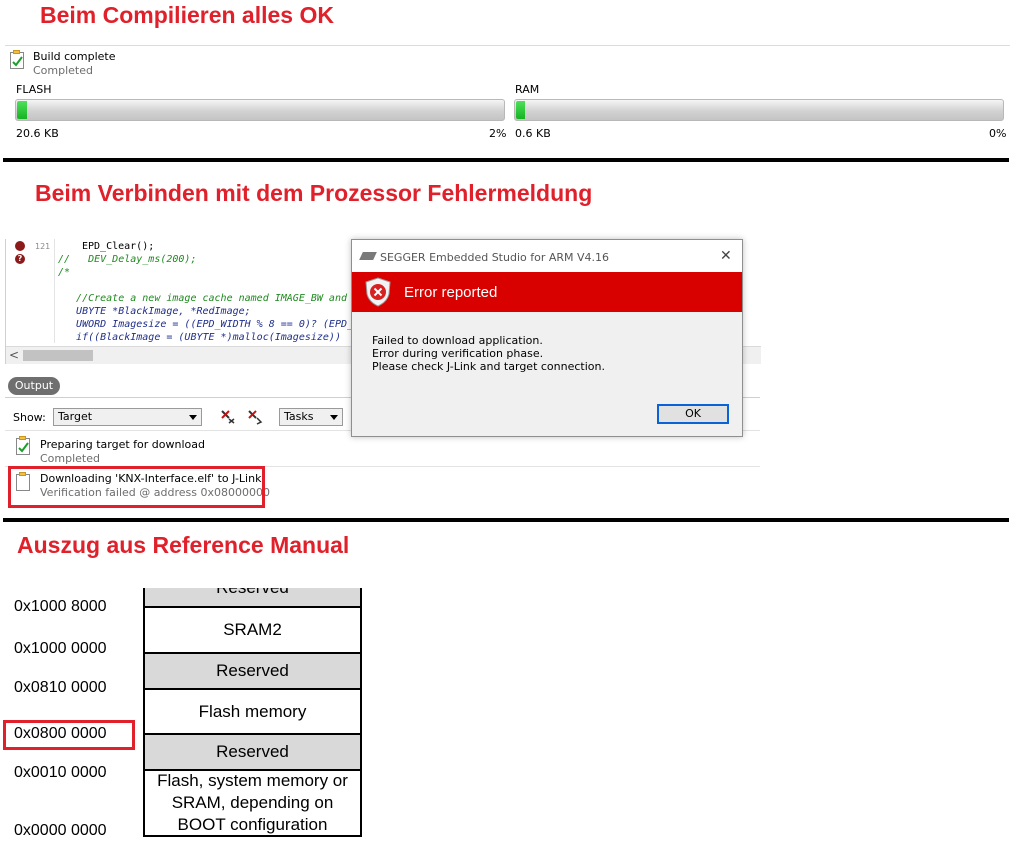 Image resolution: width=1011 pixels, height=851 pixels. Describe the element at coordinates (64, 272) in the screenshot. I see `code-line: /*` at that location.